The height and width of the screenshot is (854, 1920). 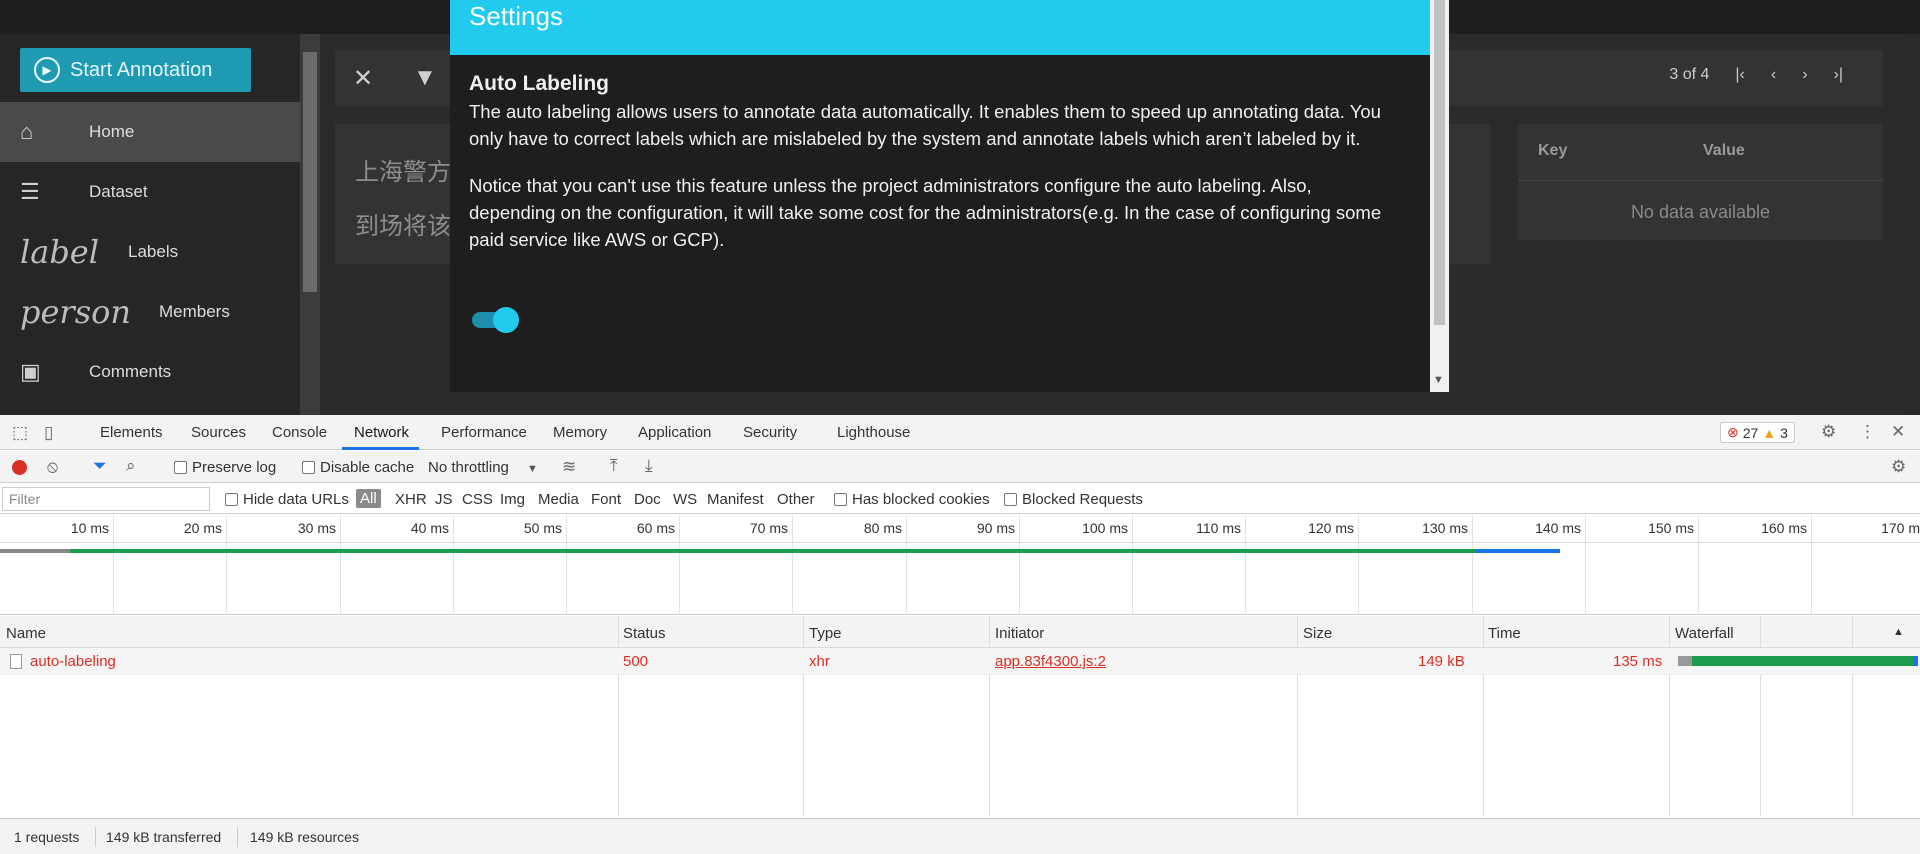 What do you see at coordinates (647, 499) in the screenshot?
I see `type-filter-doc: Doc` at bounding box center [647, 499].